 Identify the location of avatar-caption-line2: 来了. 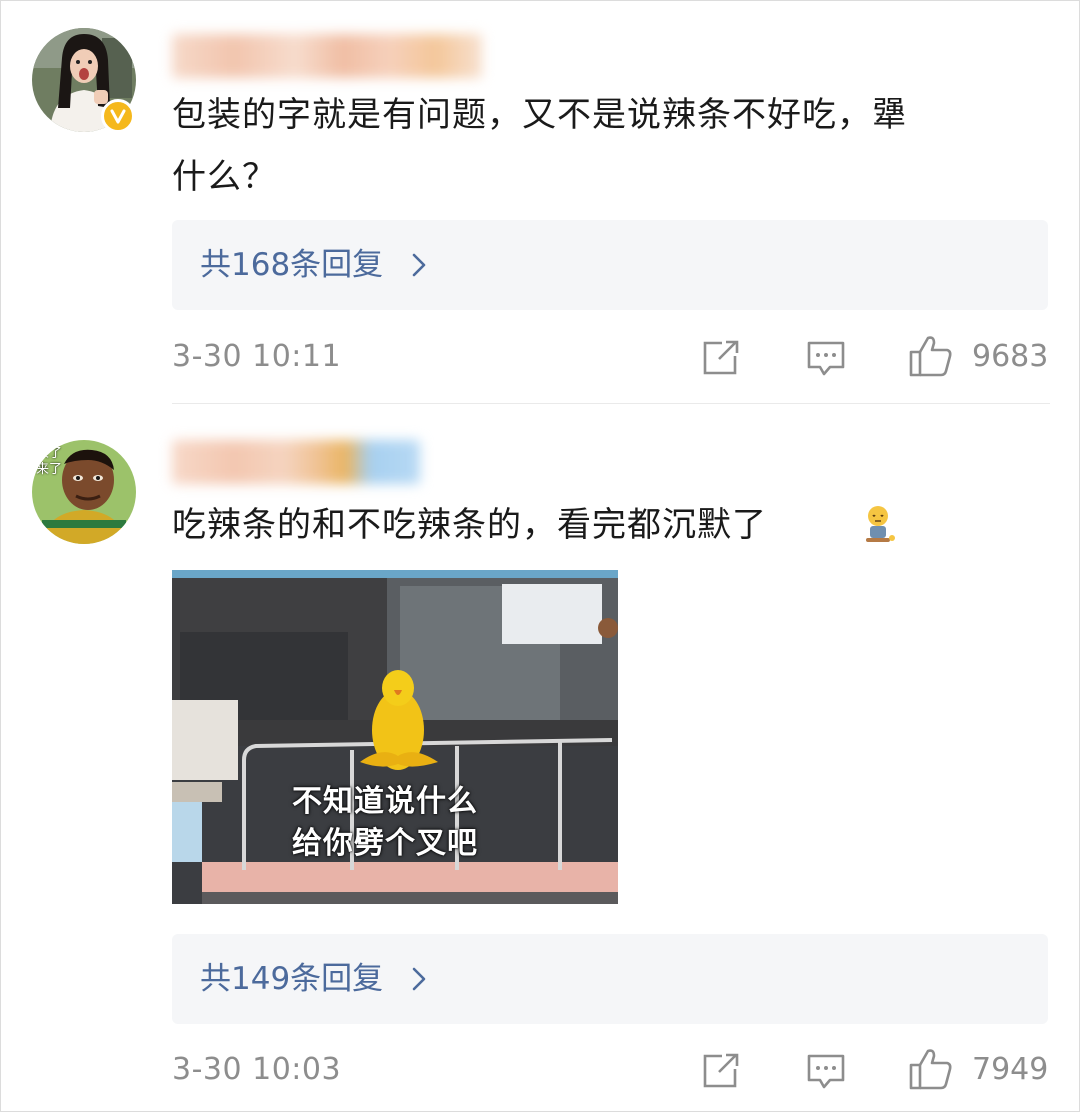
(49, 469).